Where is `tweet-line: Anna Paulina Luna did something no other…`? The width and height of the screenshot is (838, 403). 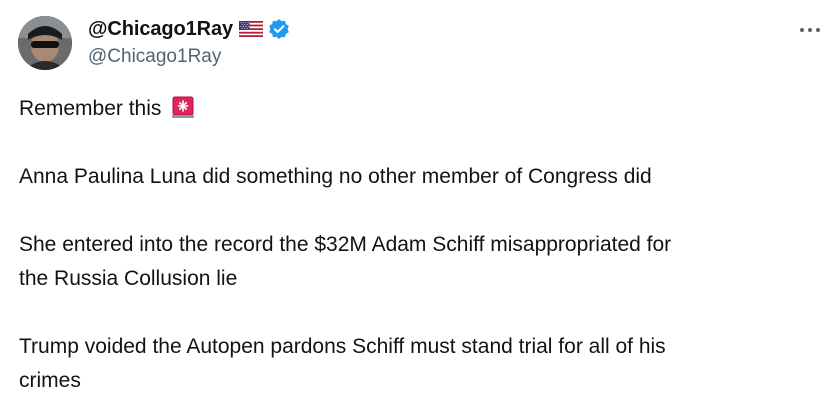
tweet-line: Anna Paulina Luna did something no other… is located at coordinates (335, 176).